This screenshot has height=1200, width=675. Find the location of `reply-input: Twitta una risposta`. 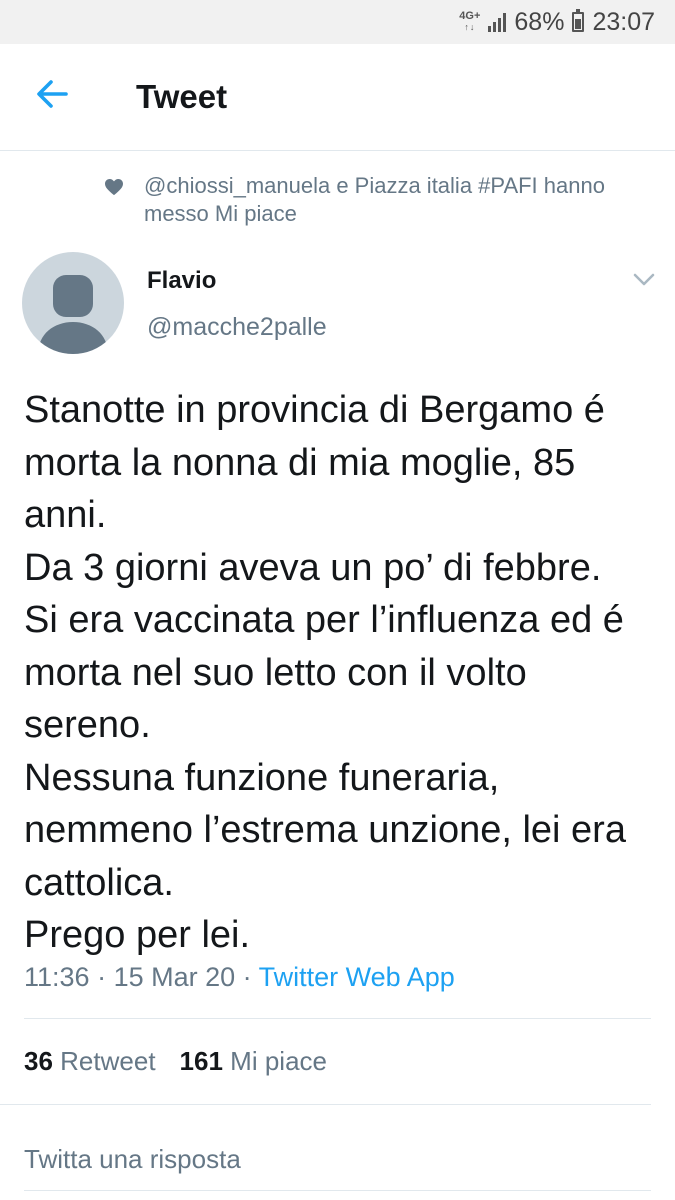

reply-input: Twitta una risposta is located at coordinates (132, 1159).